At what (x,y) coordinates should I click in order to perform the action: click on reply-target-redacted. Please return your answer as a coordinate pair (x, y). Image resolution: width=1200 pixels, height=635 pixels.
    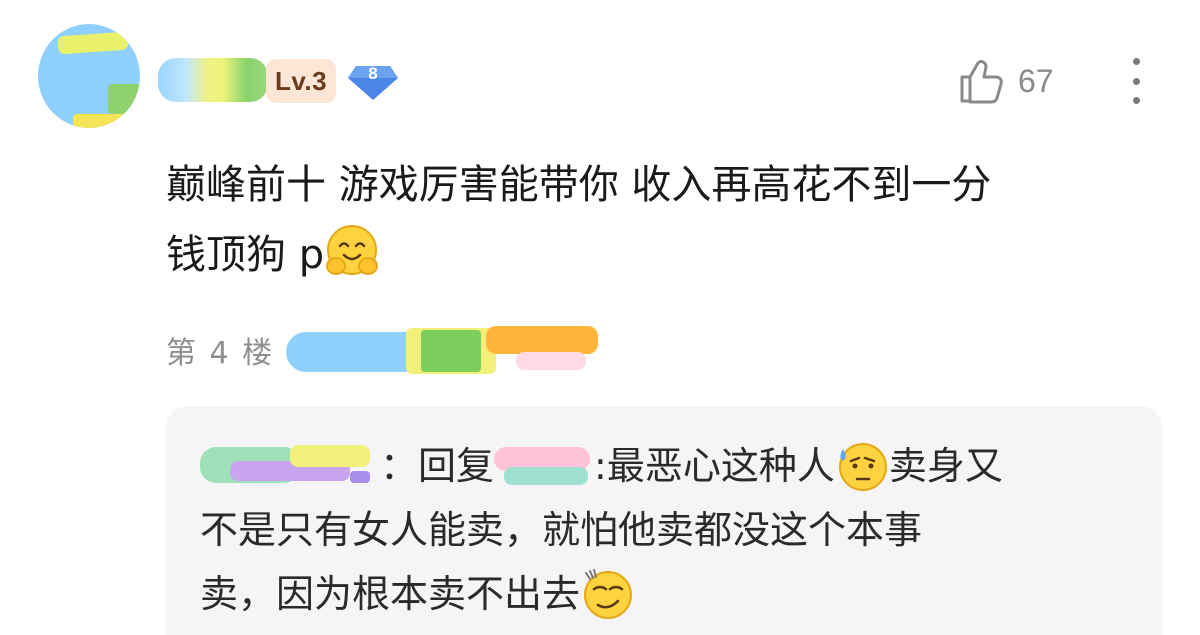
    Looking at the image, I should click on (544, 466).